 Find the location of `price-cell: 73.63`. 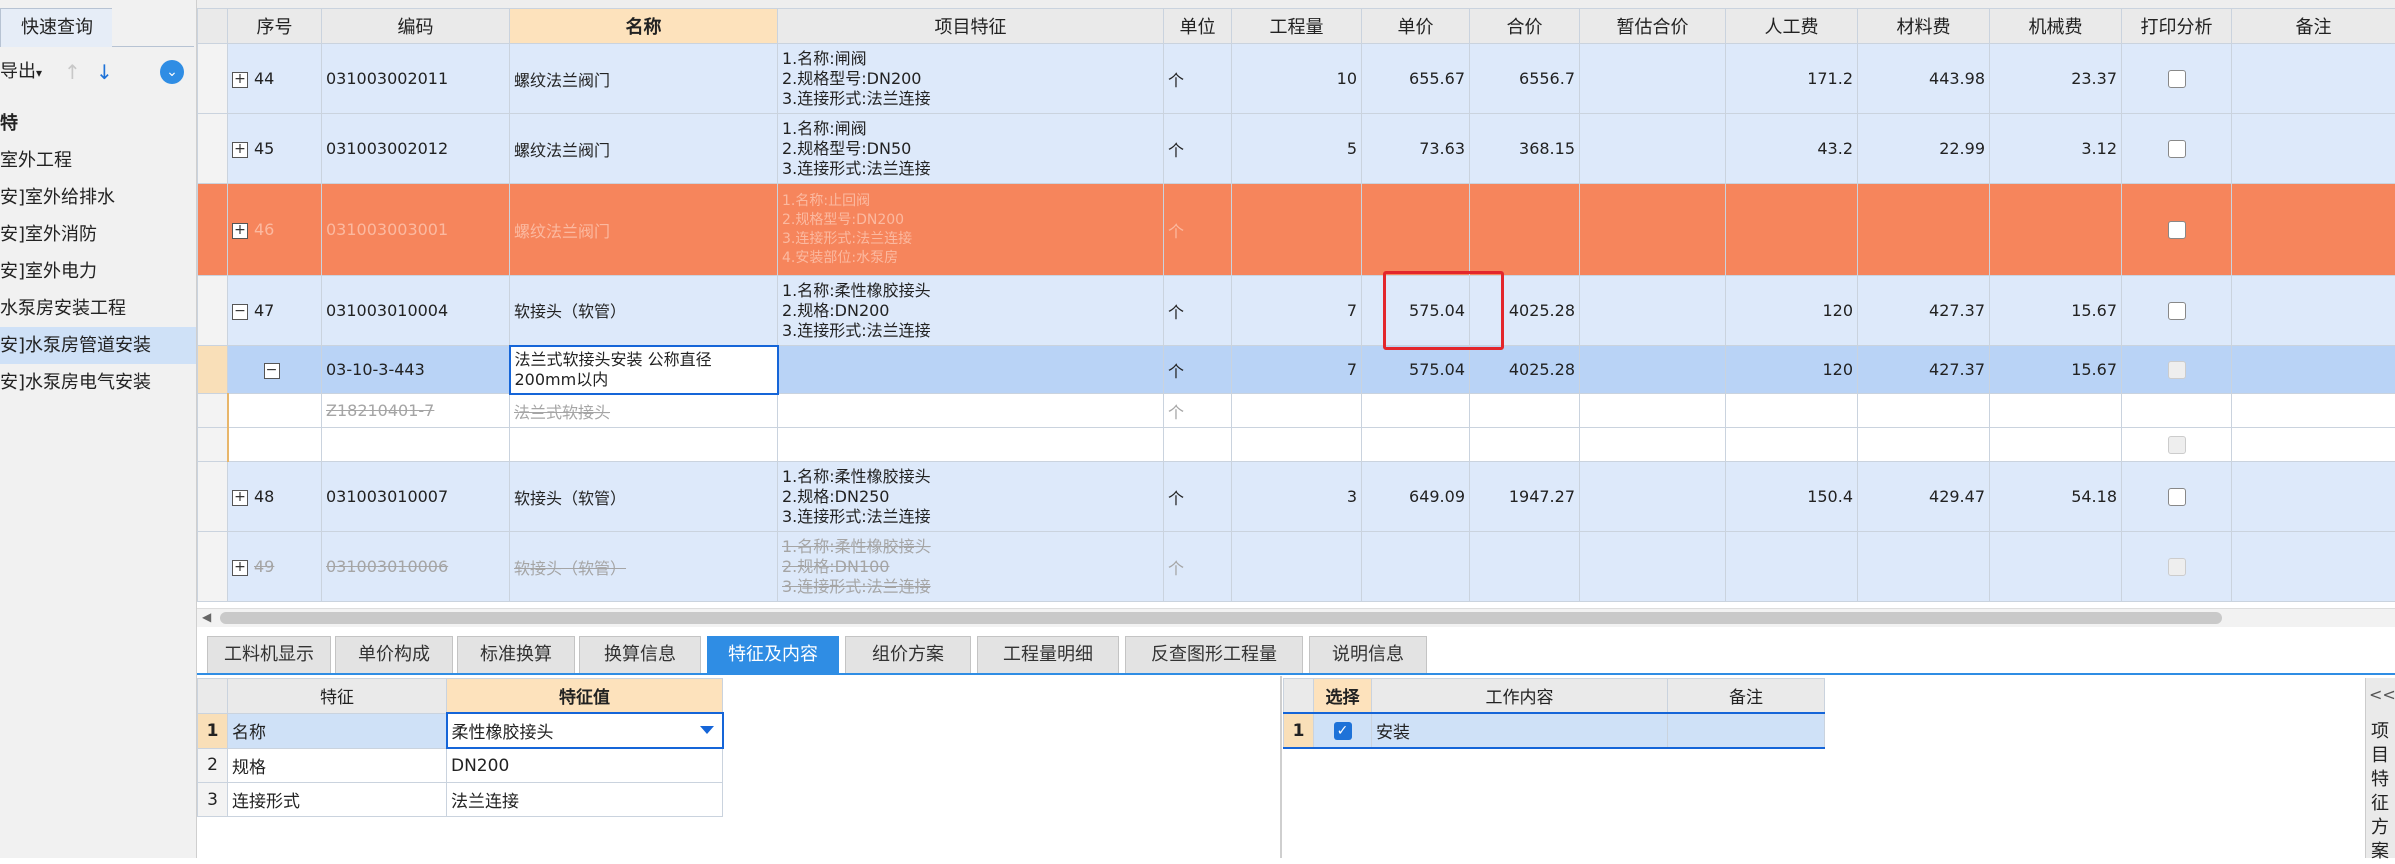

price-cell: 73.63 is located at coordinates (1416, 149).